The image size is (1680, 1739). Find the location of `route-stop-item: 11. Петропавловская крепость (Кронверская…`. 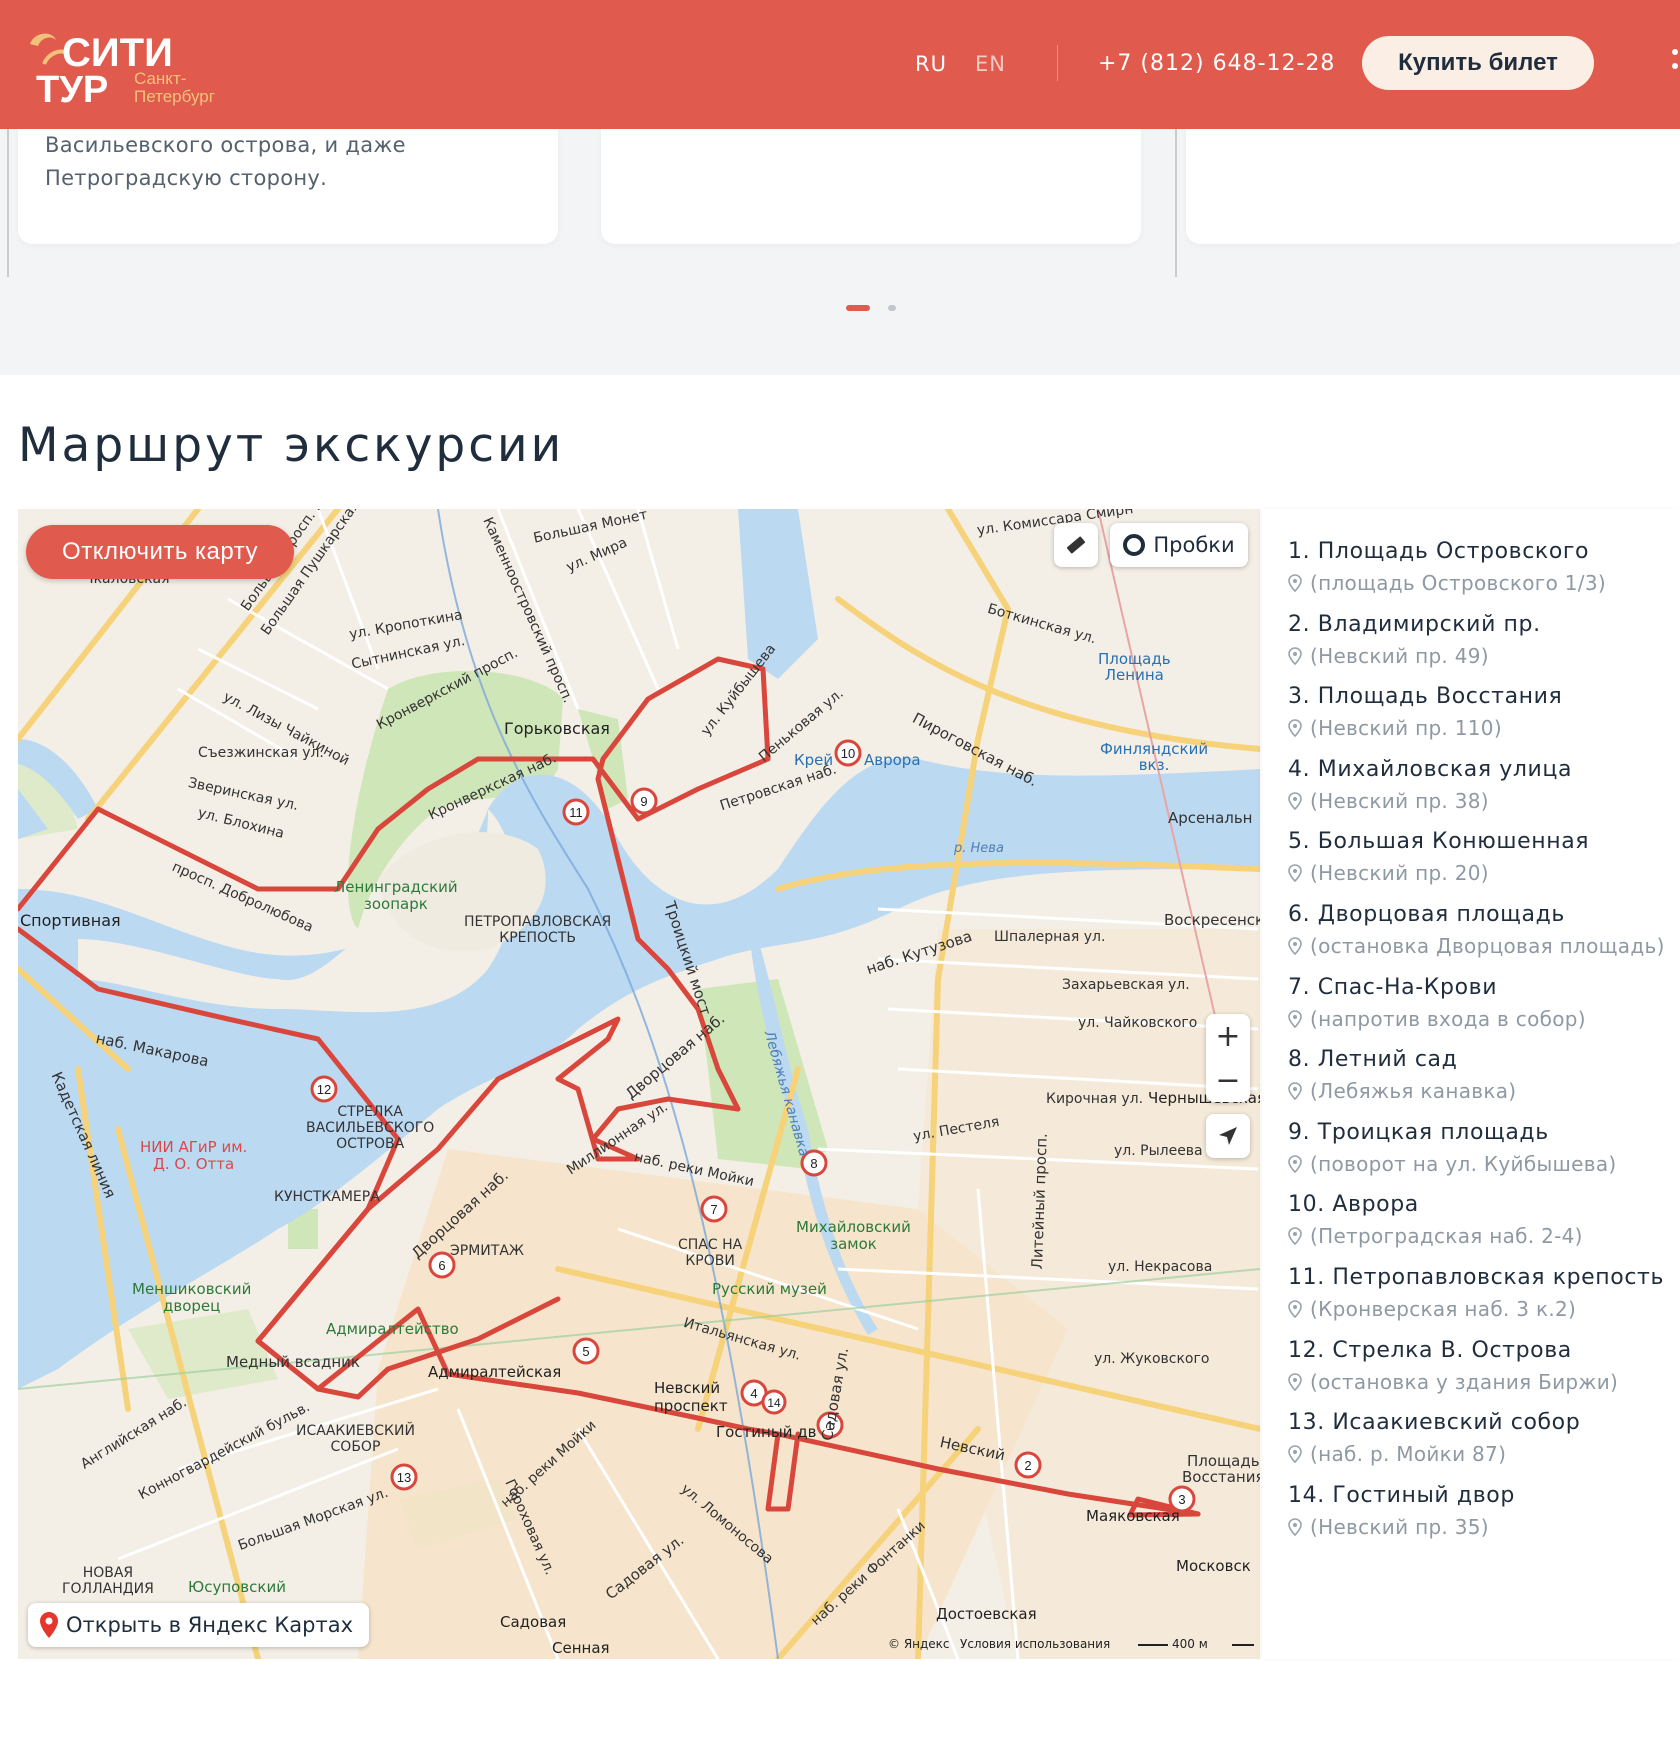

route-stop-item: 11. Петропавловская крепость (Кронверская… is located at coordinates (1476, 1293).